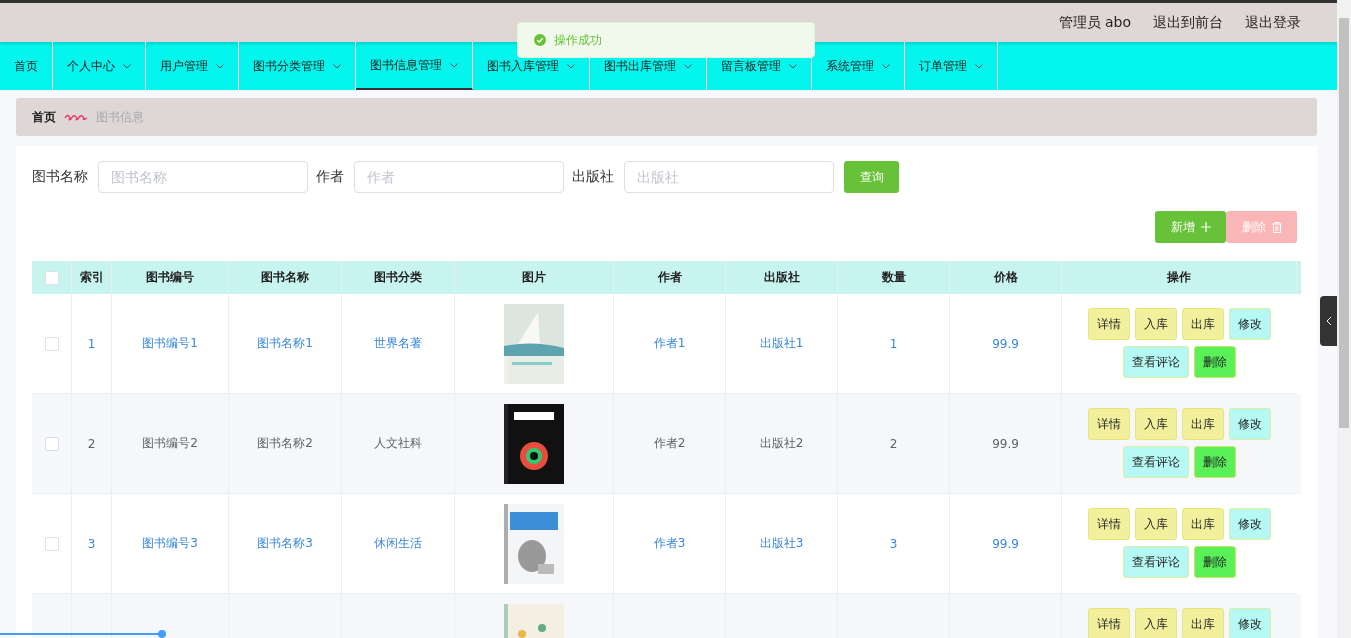 The height and width of the screenshot is (638, 1351). Describe the element at coordinates (330, 177) in the screenshot. I see `search-label: 作者` at that location.